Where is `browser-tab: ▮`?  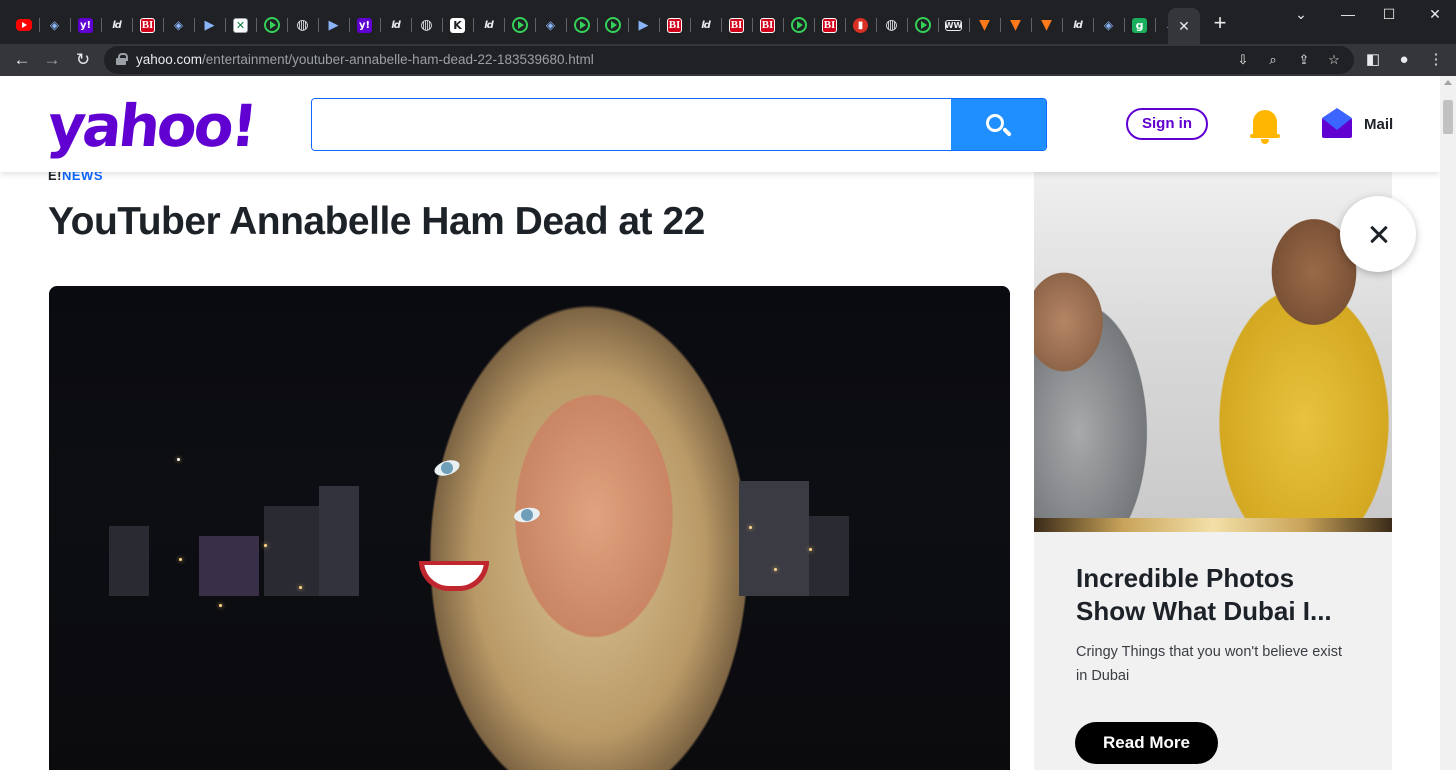
browser-tab: ▮ is located at coordinates (860, 25).